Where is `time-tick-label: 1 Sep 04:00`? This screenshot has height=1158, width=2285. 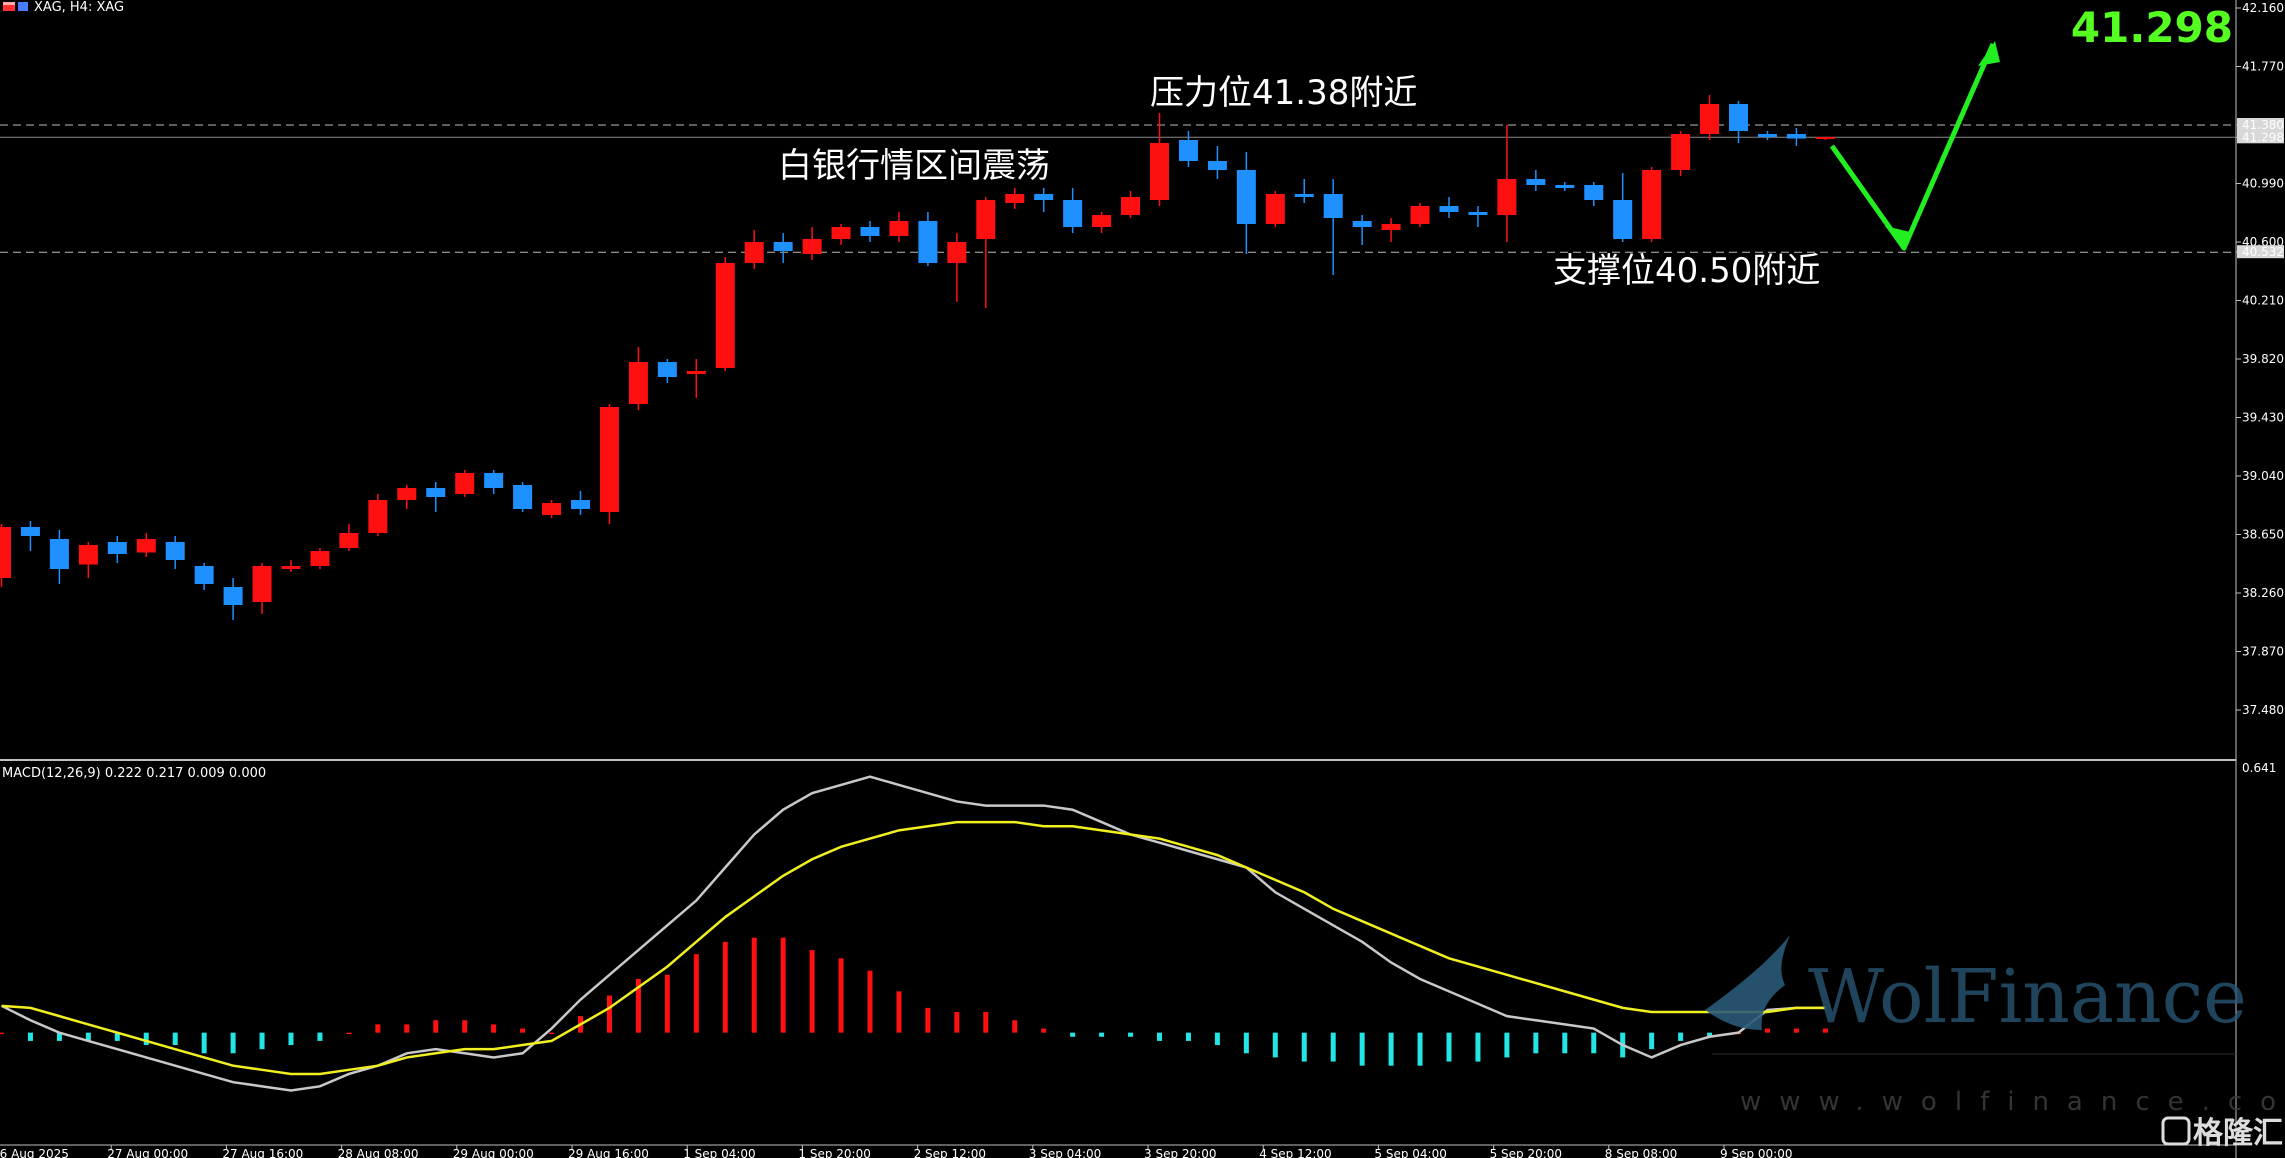 time-tick-label: 1 Sep 04:00 is located at coordinates (719, 1152).